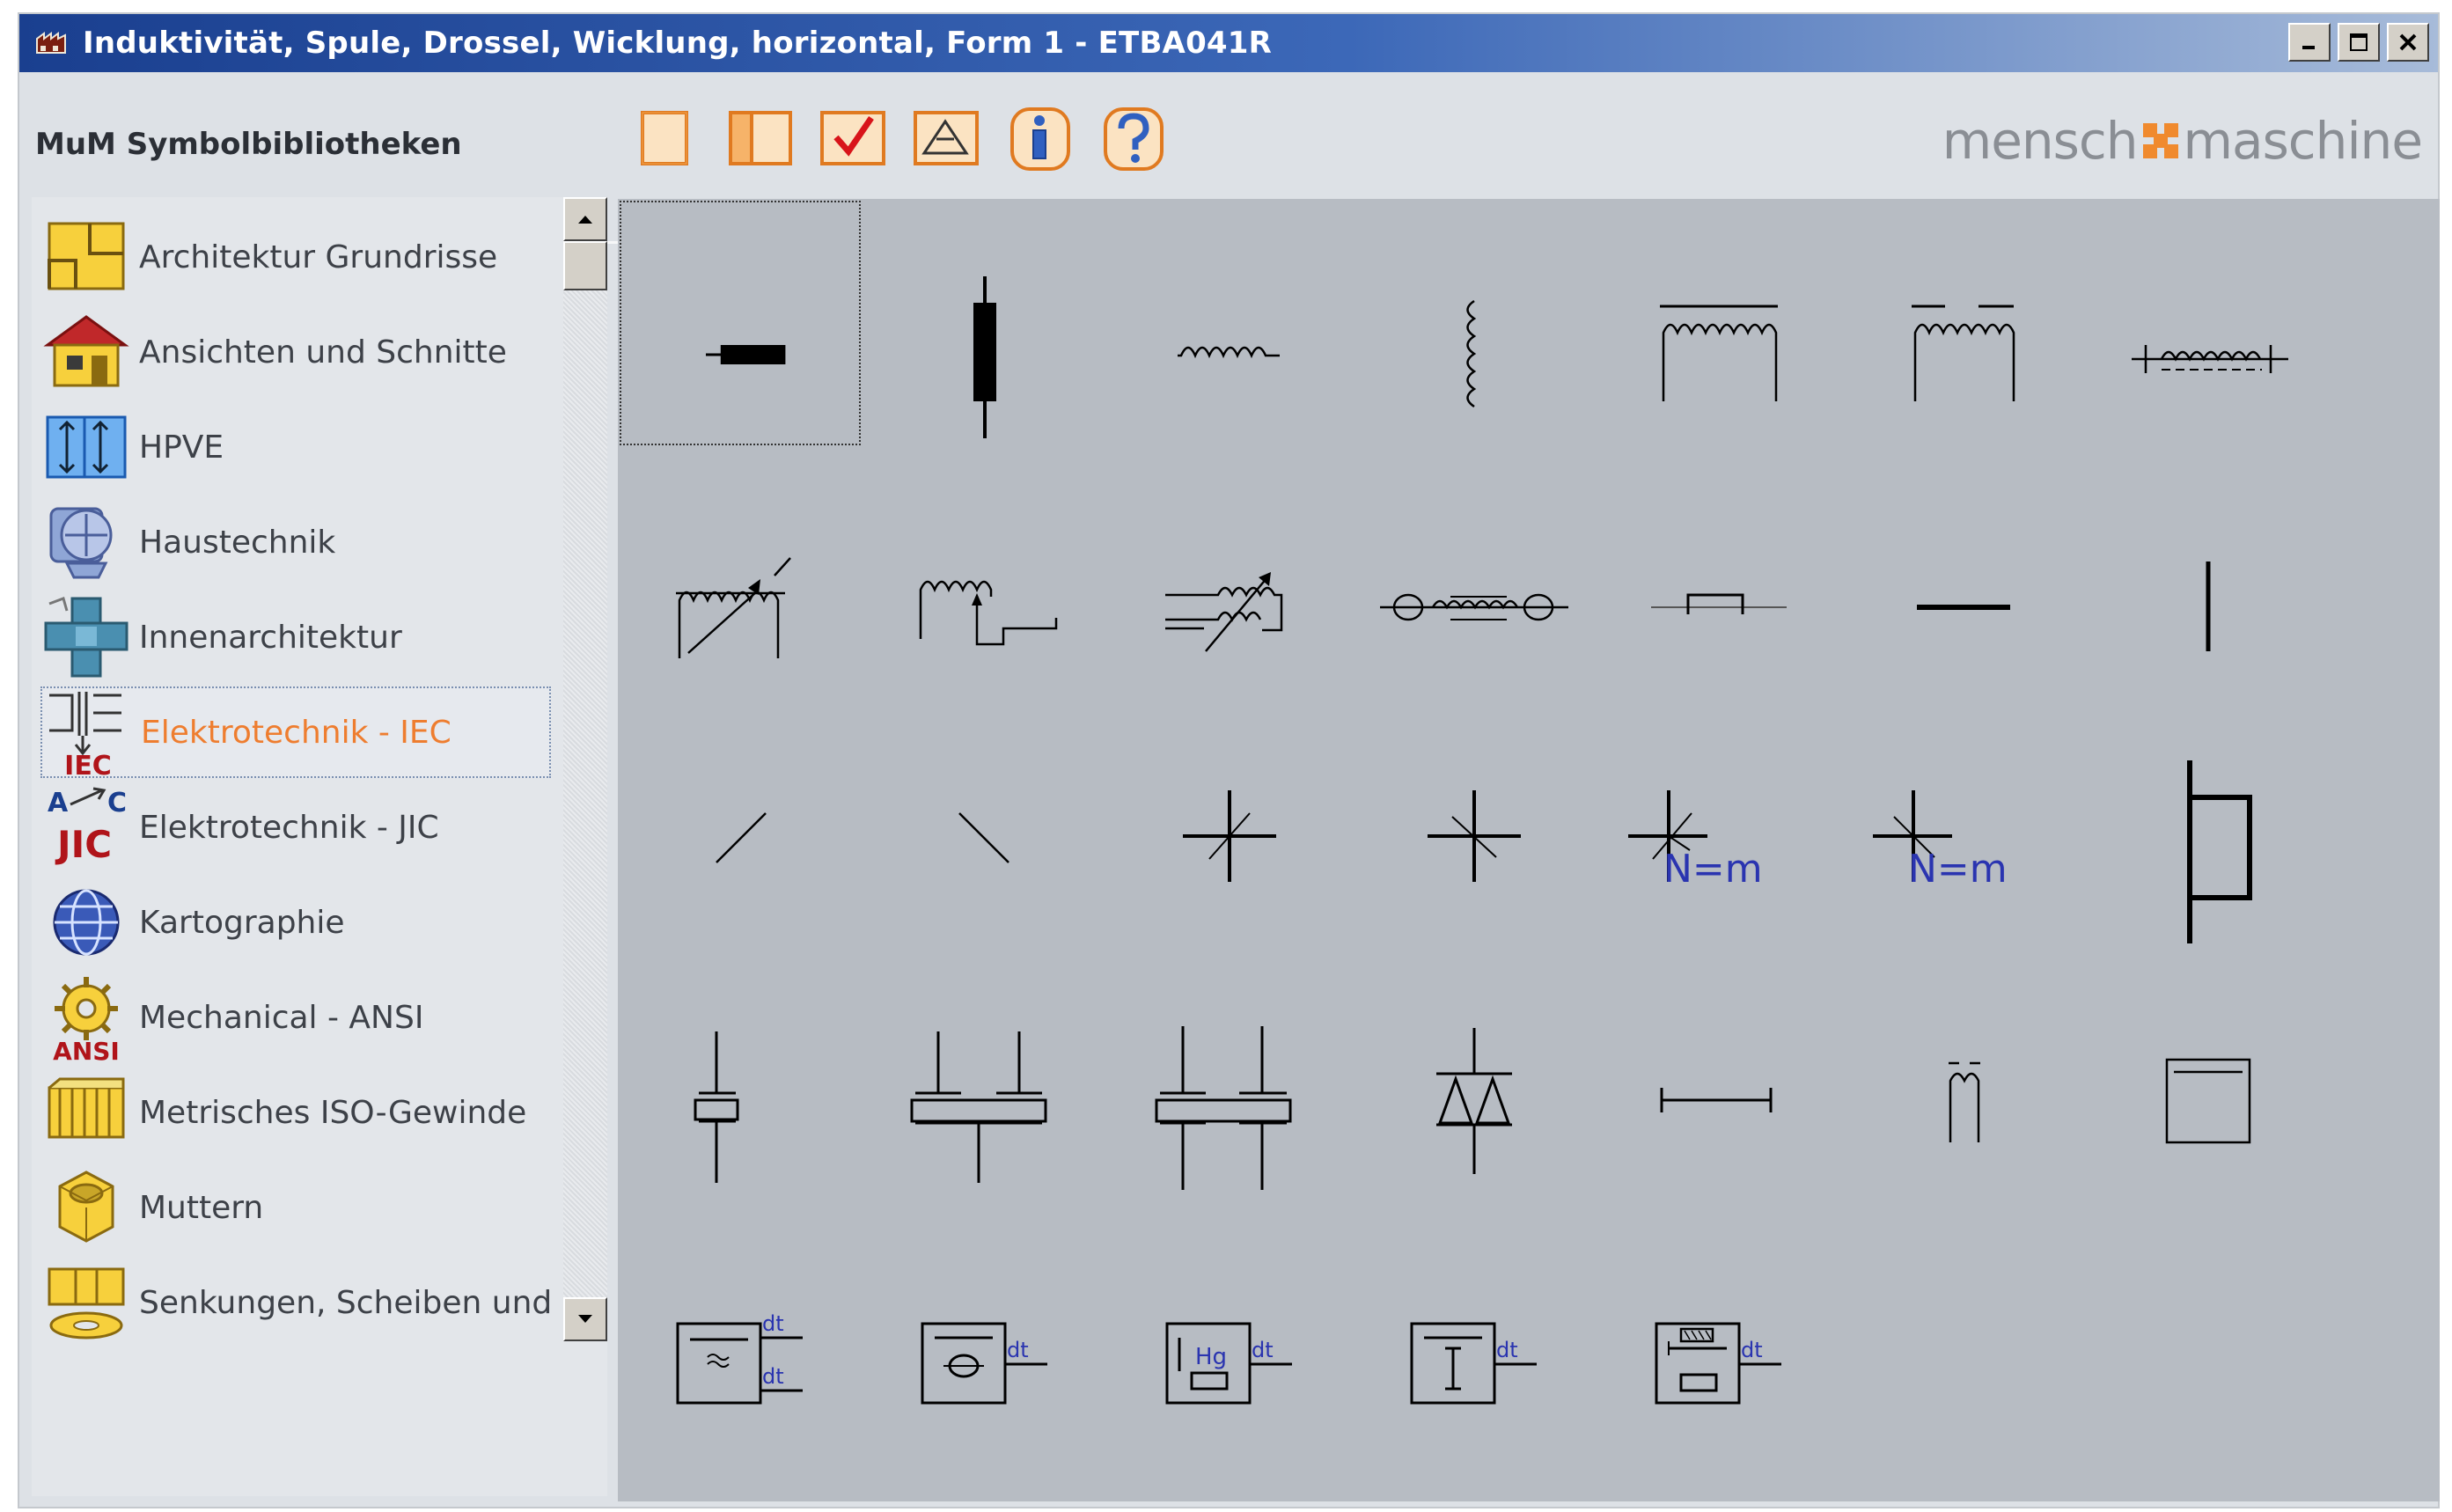  I want to click on bracket-vertical-icon, so click(2219, 852).